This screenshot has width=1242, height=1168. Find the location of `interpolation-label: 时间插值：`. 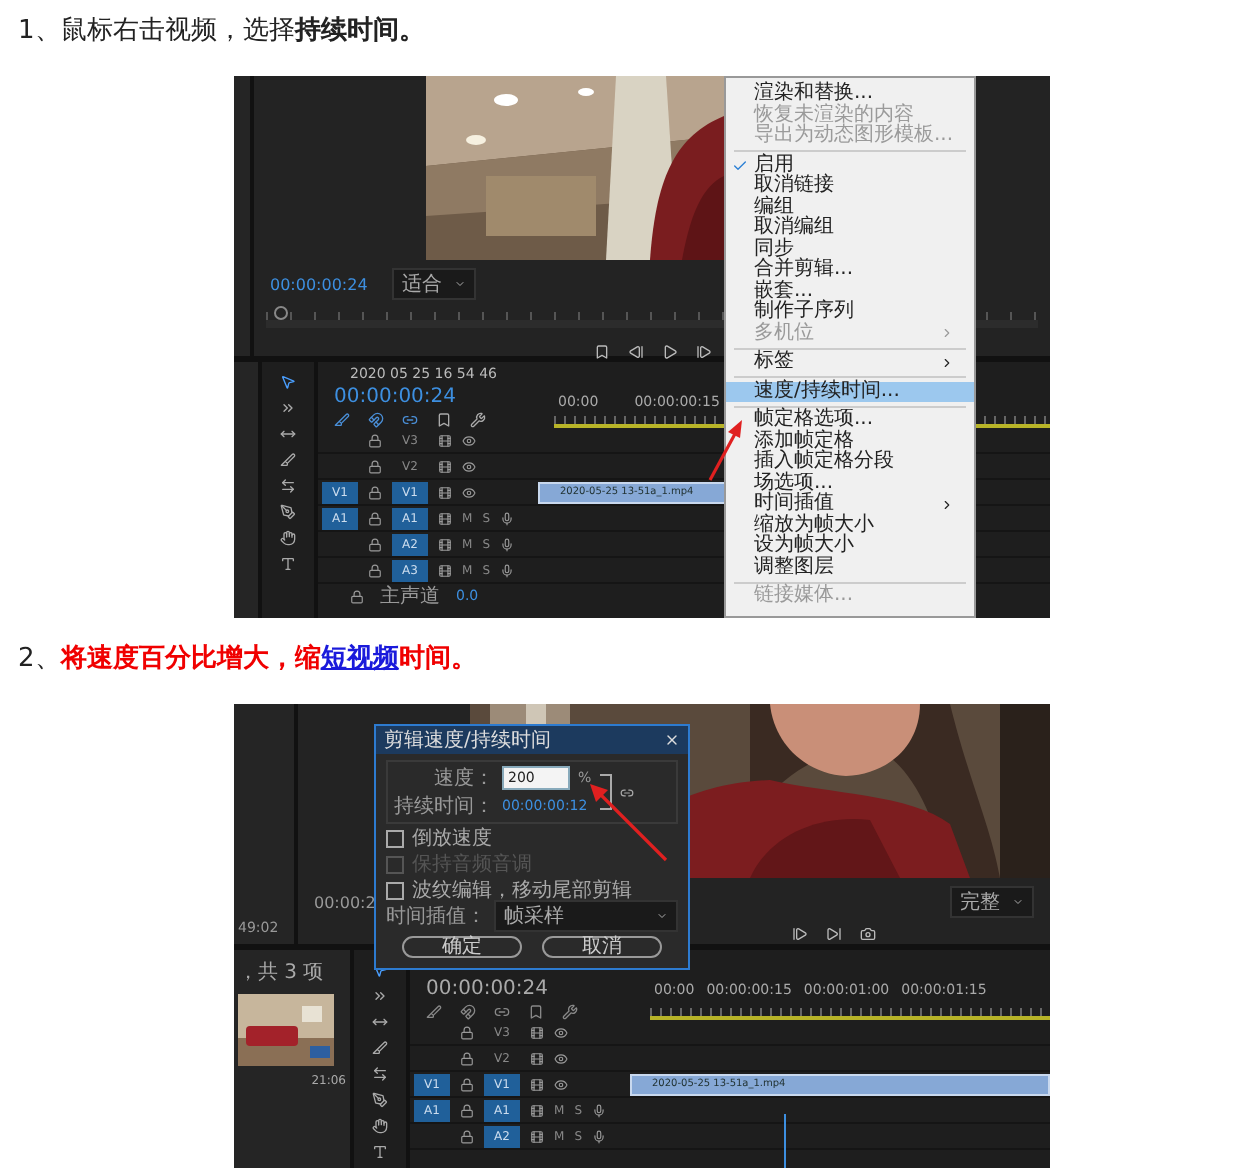

interpolation-label: 时间插值： is located at coordinates (436, 916).